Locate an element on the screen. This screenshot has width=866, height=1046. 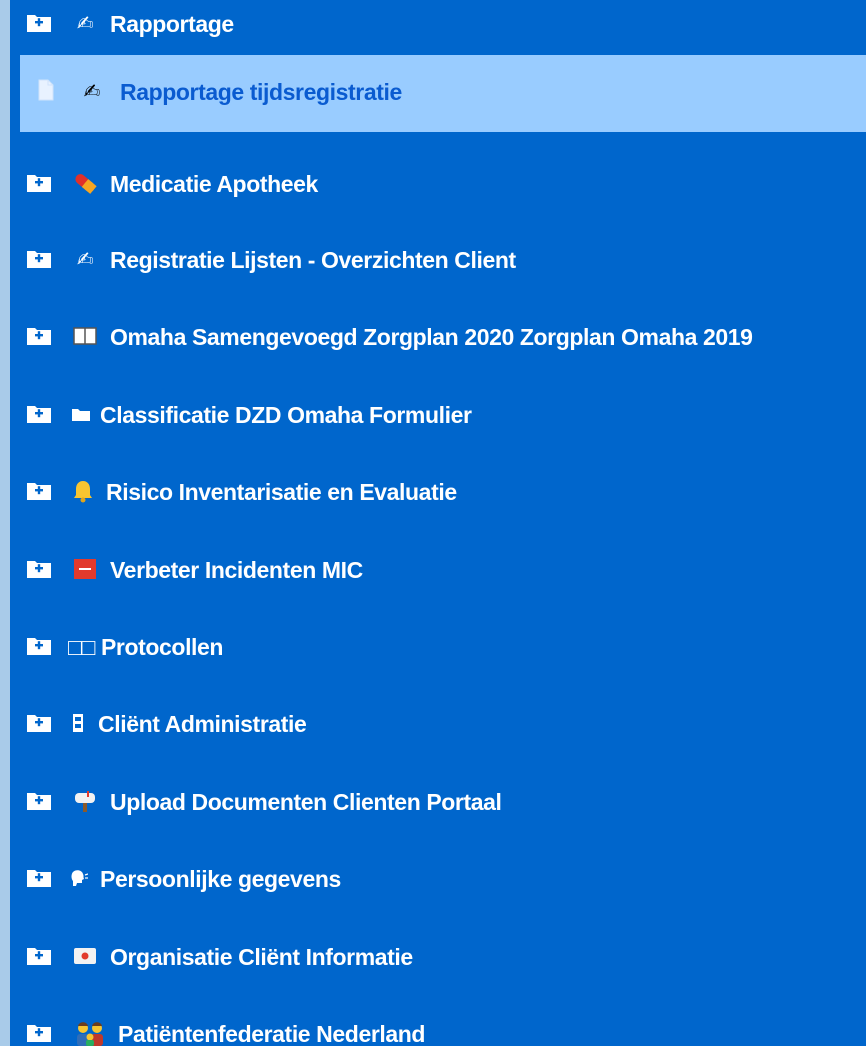
tree-node-verbeter-incidenten: Verbeter Incidenten MIC is located at coordinates (438, 569).